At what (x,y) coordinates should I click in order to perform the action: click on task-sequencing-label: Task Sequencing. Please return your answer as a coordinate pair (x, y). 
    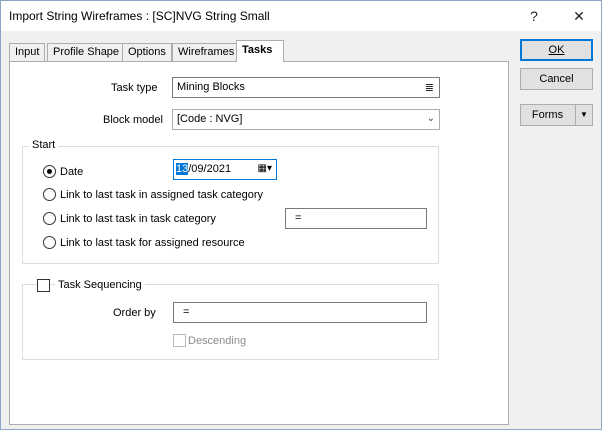
    Looking at the image, I should click on (100, 285).